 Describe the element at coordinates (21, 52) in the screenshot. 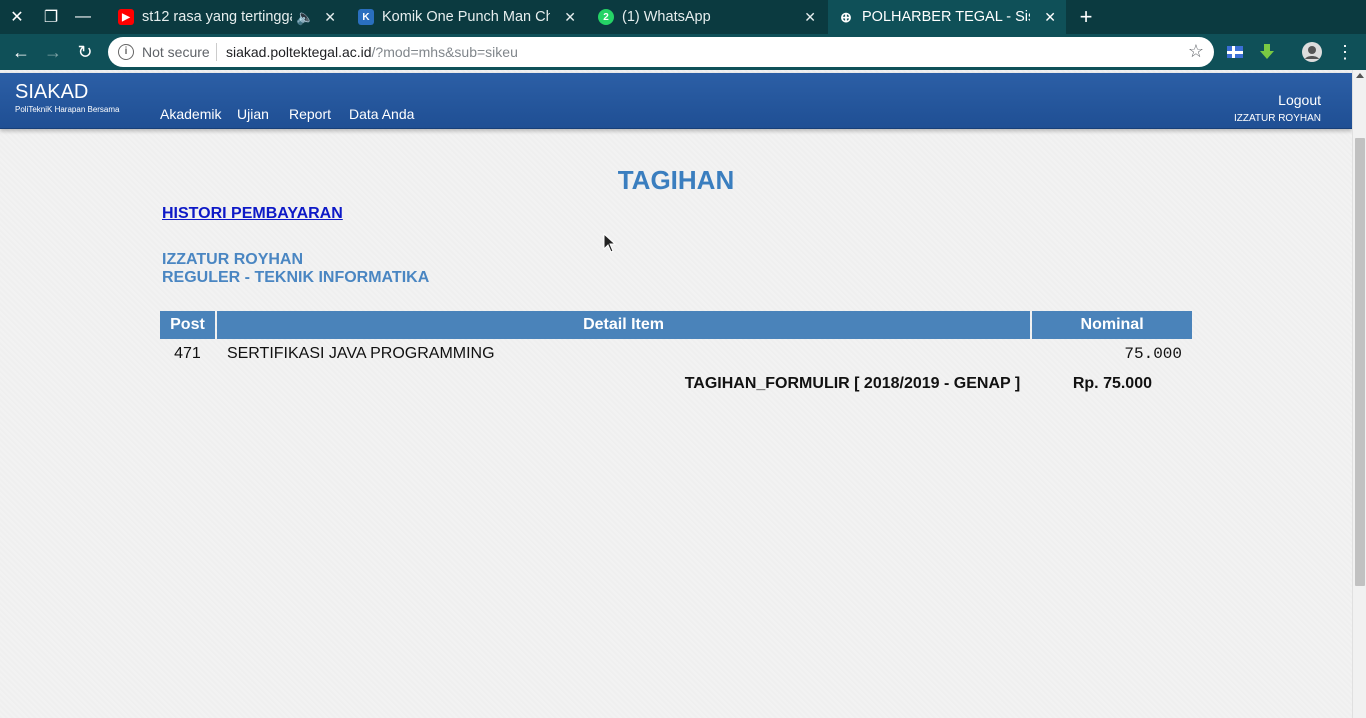

I see `back-arrow-icon: ←` at that location.